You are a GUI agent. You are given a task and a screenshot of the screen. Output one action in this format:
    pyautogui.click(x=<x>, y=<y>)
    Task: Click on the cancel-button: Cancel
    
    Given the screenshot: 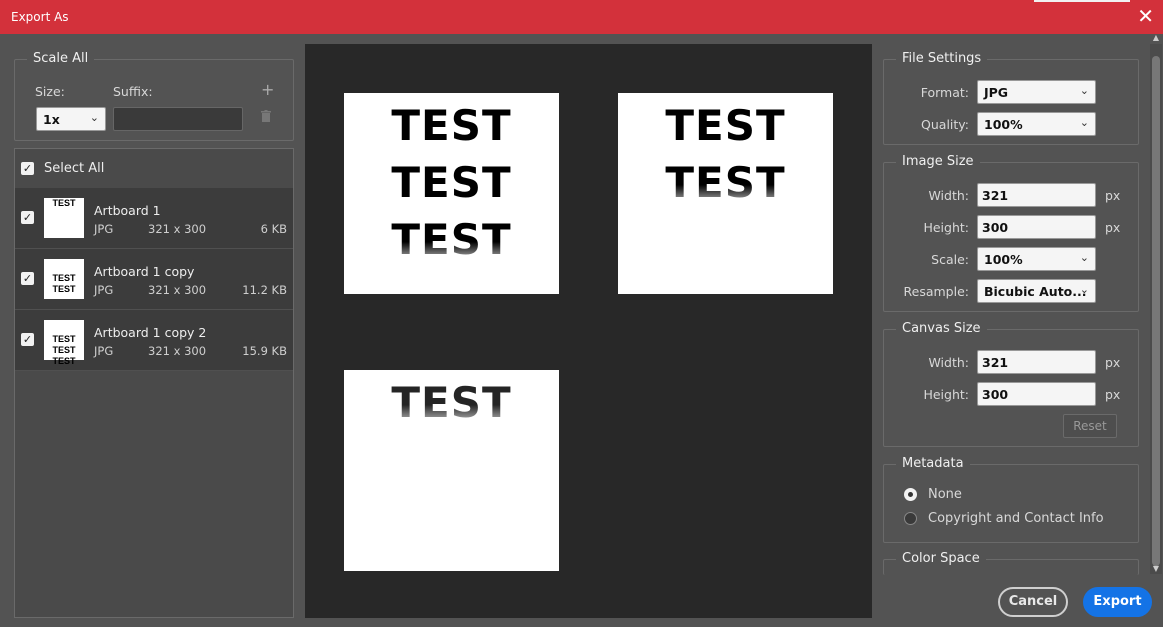 What is the action you would take?
    pyautogui.click(x=1033, y=602)
    